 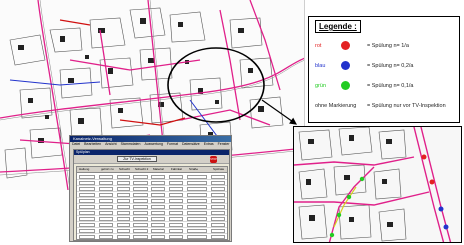 I want to click on stop-icon: STOP, so click(x=213, y=159).